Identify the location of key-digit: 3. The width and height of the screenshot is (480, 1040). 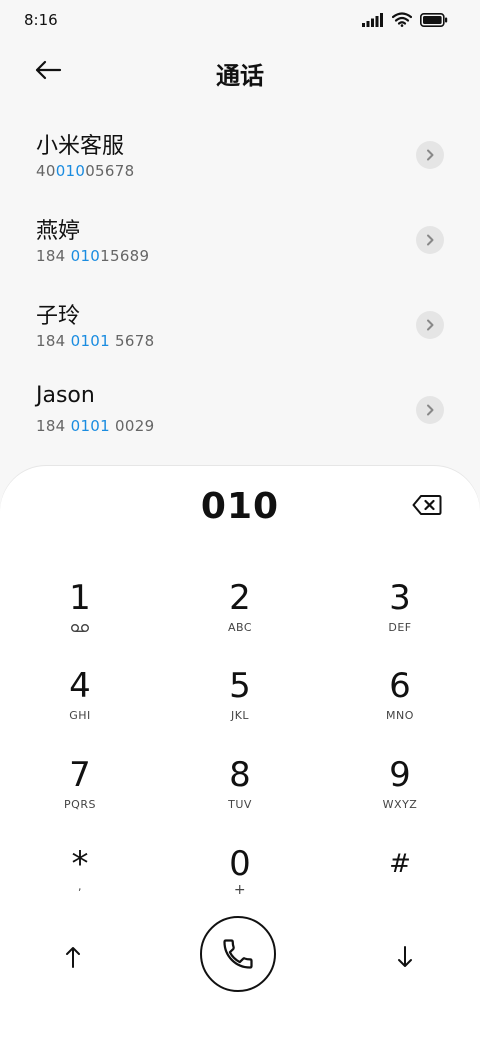
(400, 598).